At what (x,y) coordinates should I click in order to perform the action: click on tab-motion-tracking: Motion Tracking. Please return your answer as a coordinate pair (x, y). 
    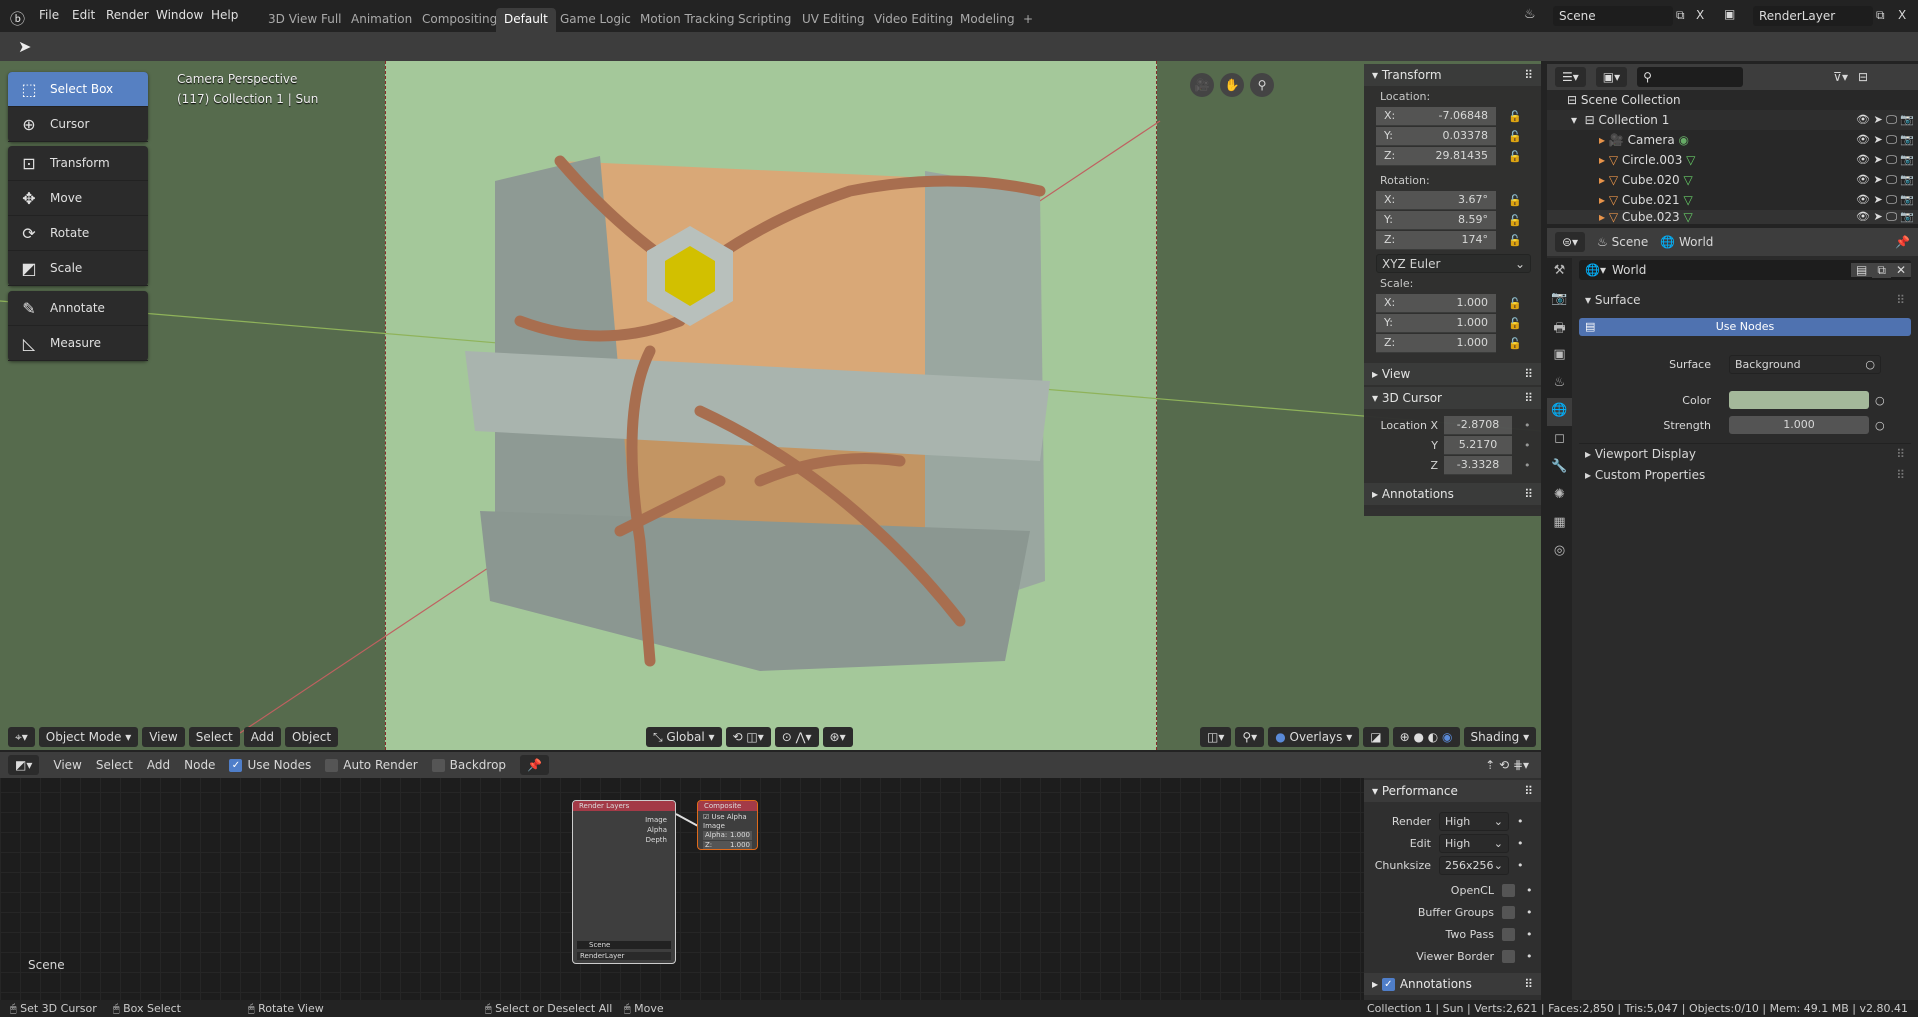
    Looking at the image, I should click on (687, 20).